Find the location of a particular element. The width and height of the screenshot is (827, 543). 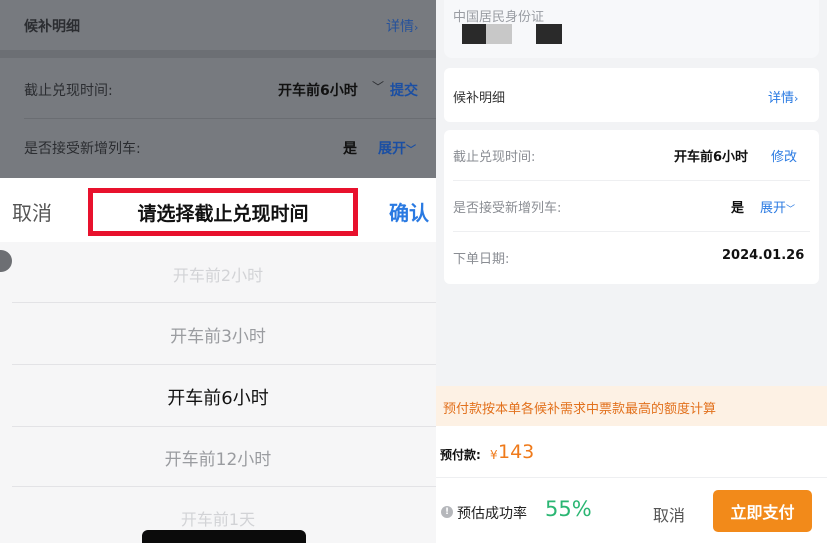

prepay-row: 预付款: ¥ 143 is located at coordinates (631, 452).